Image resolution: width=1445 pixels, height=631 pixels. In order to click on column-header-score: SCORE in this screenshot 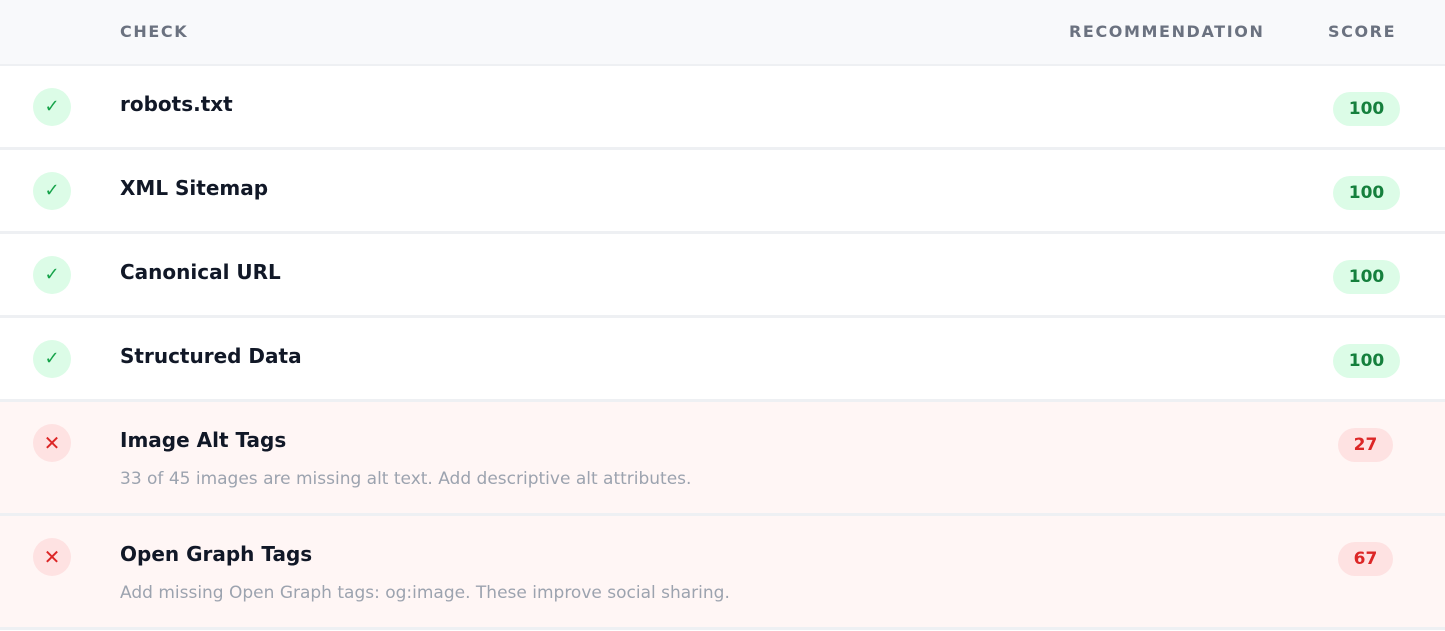, I will do `click(1362, 31)`.